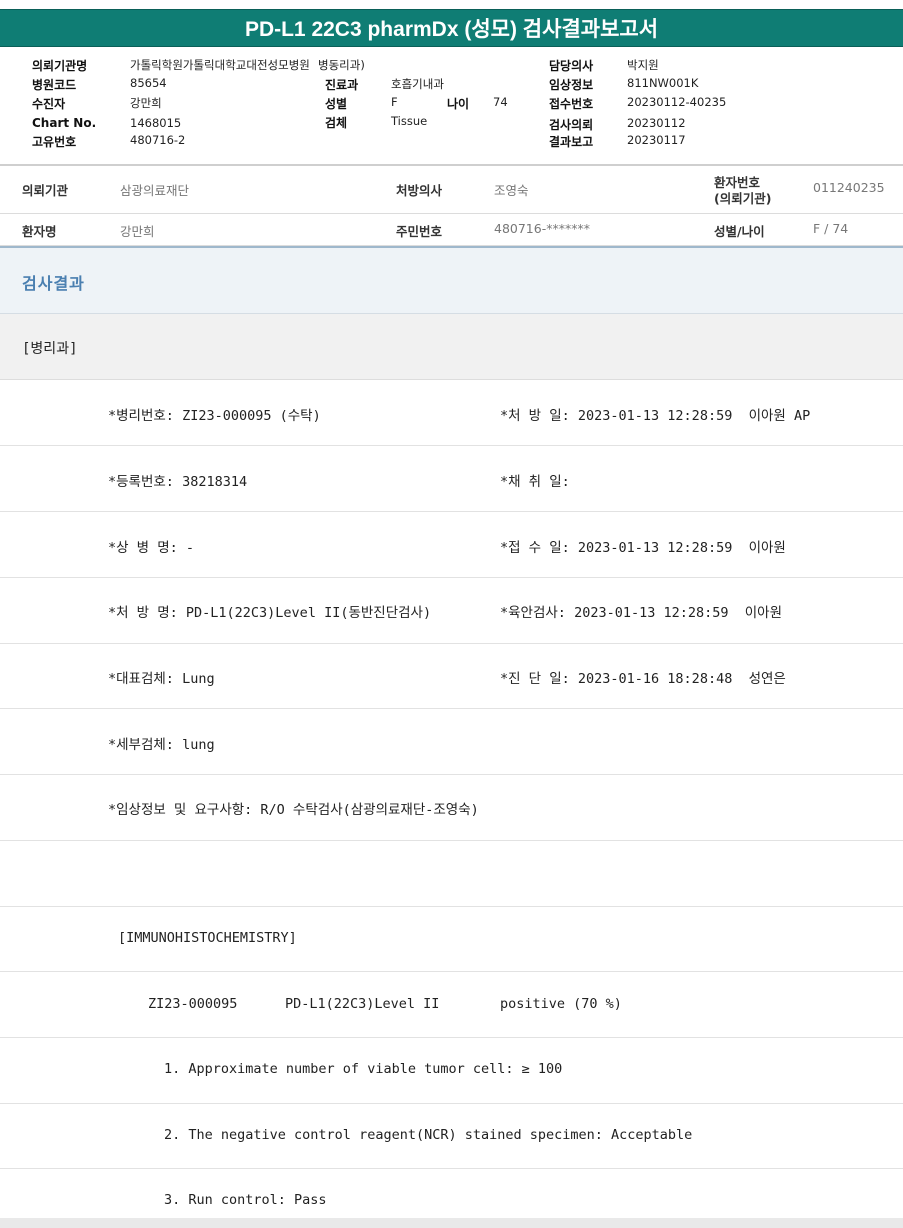  I want to click on receipt-no-value: 20230112-40235, so click(677, 102).